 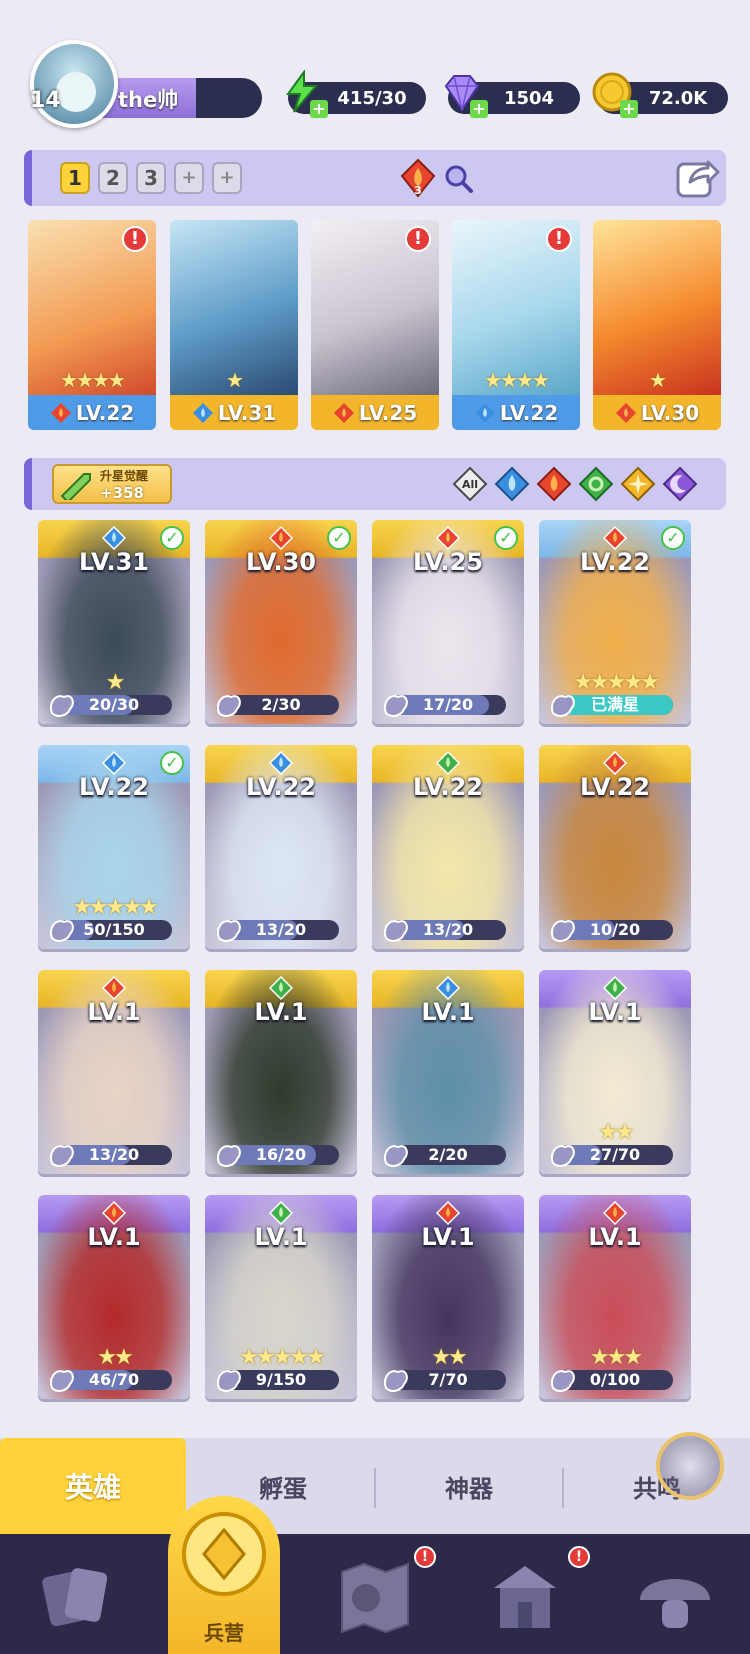 I want to click on tab-resonance: 共鸣, so click(x=657, y=1486).